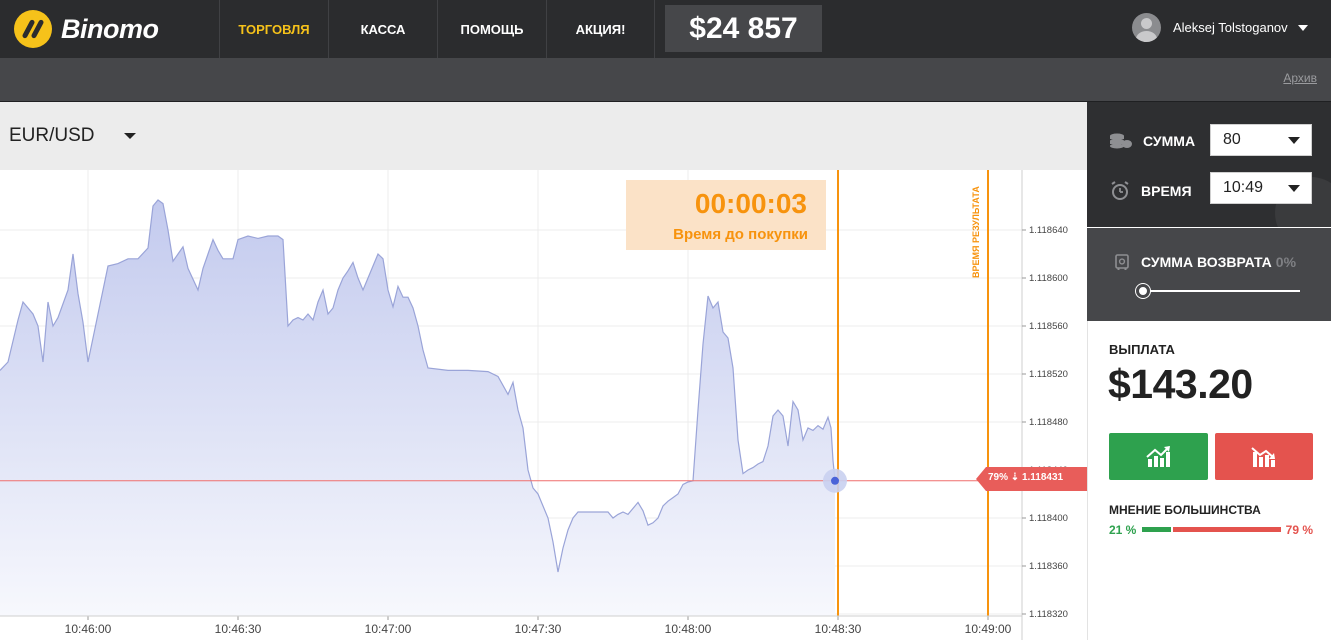 The image size is (1331, 640). Describe the element at coordinates (743, 28) in the screenshot. I see `account-balance: $24 857` at that location.